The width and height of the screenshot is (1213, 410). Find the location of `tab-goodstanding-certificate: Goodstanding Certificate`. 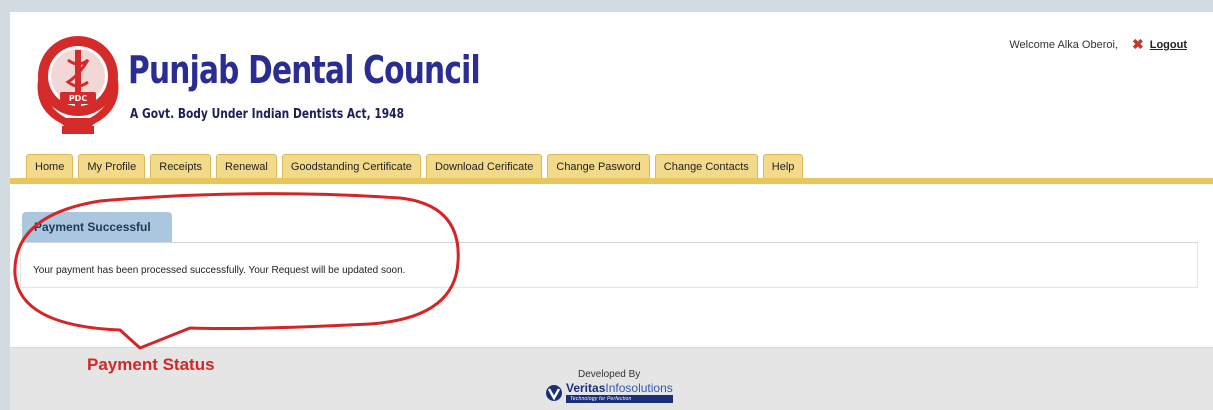

tab-goodstanding-certificate: Goodstanding Certificate is located at coordinates (351, 166).